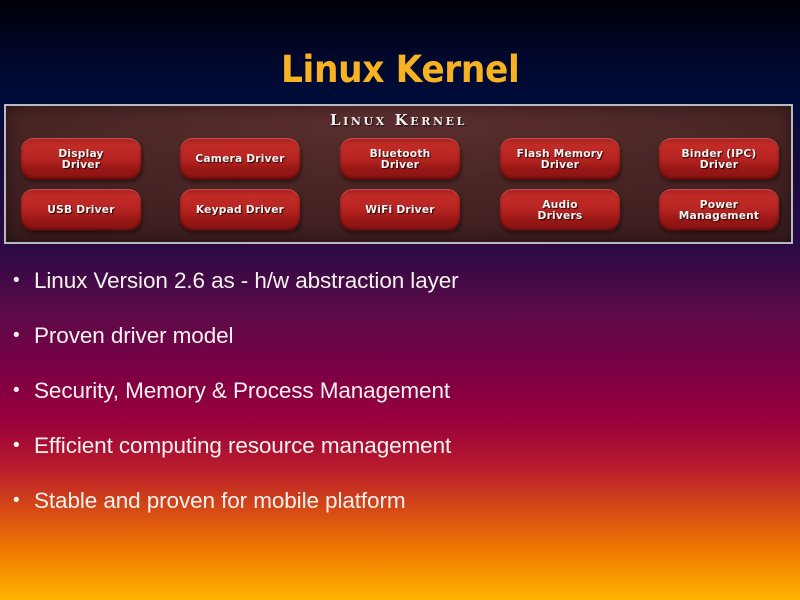  Describe the element at coordinates (220, 500) in the screenshot. I see `bullet-text: Stable and proven for mobile platform` at that location.